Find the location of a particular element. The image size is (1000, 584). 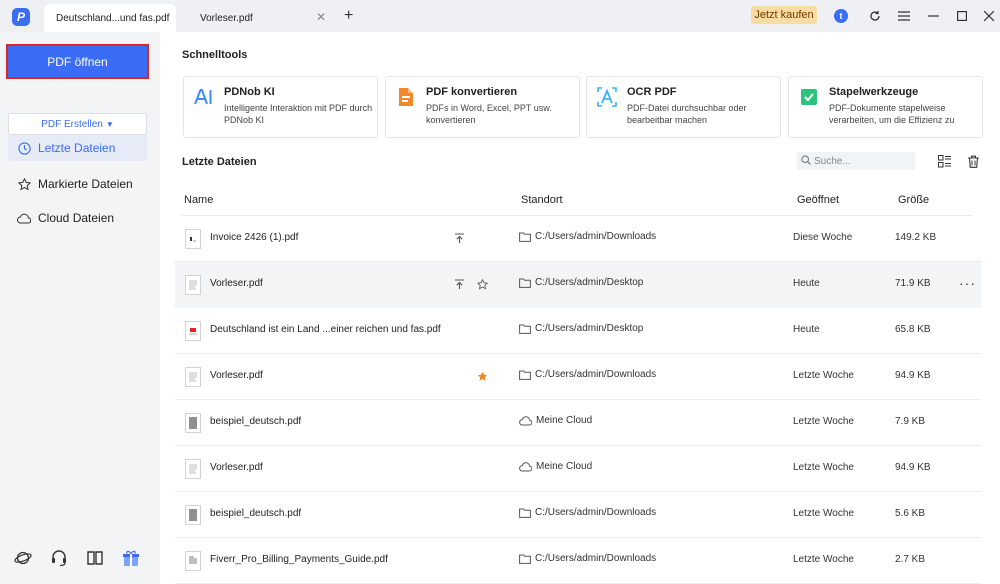

create-pdf-label: PDF Erstellen is located at coordinates (72, 124).